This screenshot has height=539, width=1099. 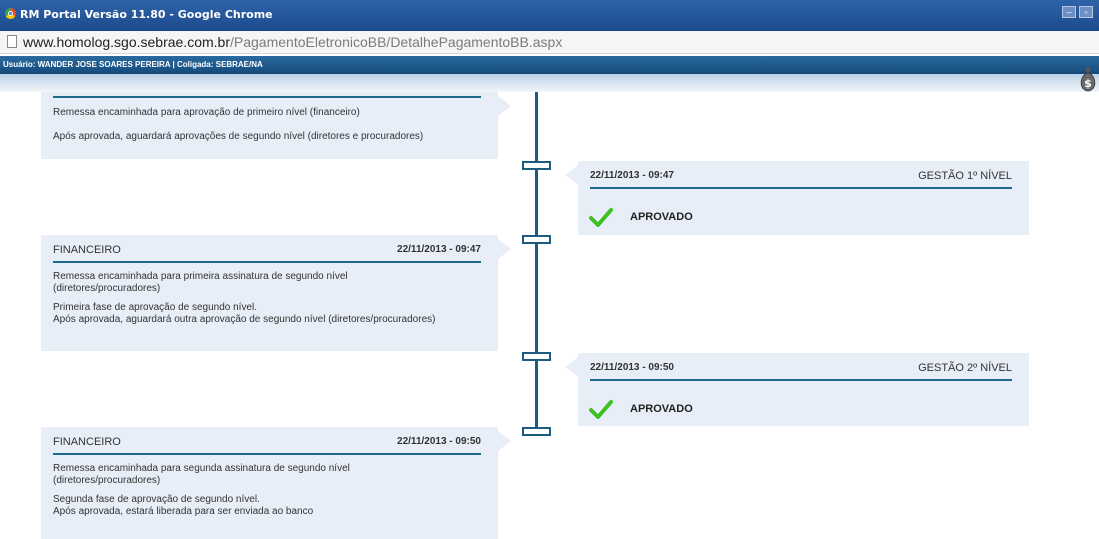 What do you see at coordinates (965, 176) in the screenshot?
I see `card-role: GESTÃO 1º NÍVEL` at bounding box center [965, 176].